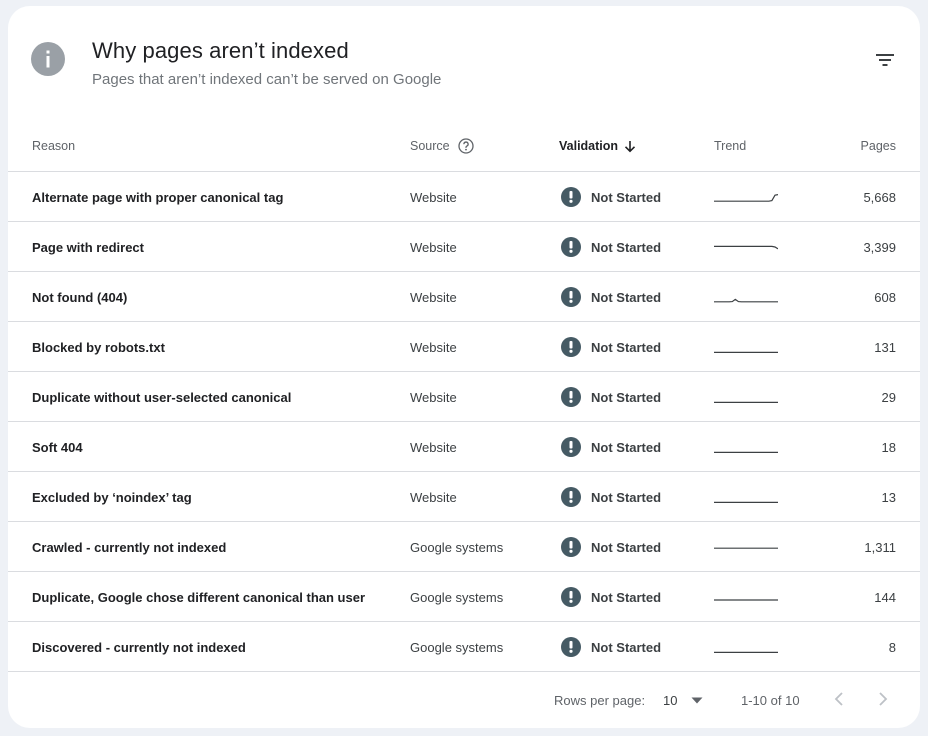  I want to click on column-header-validation: Validation, so click(597, 146).